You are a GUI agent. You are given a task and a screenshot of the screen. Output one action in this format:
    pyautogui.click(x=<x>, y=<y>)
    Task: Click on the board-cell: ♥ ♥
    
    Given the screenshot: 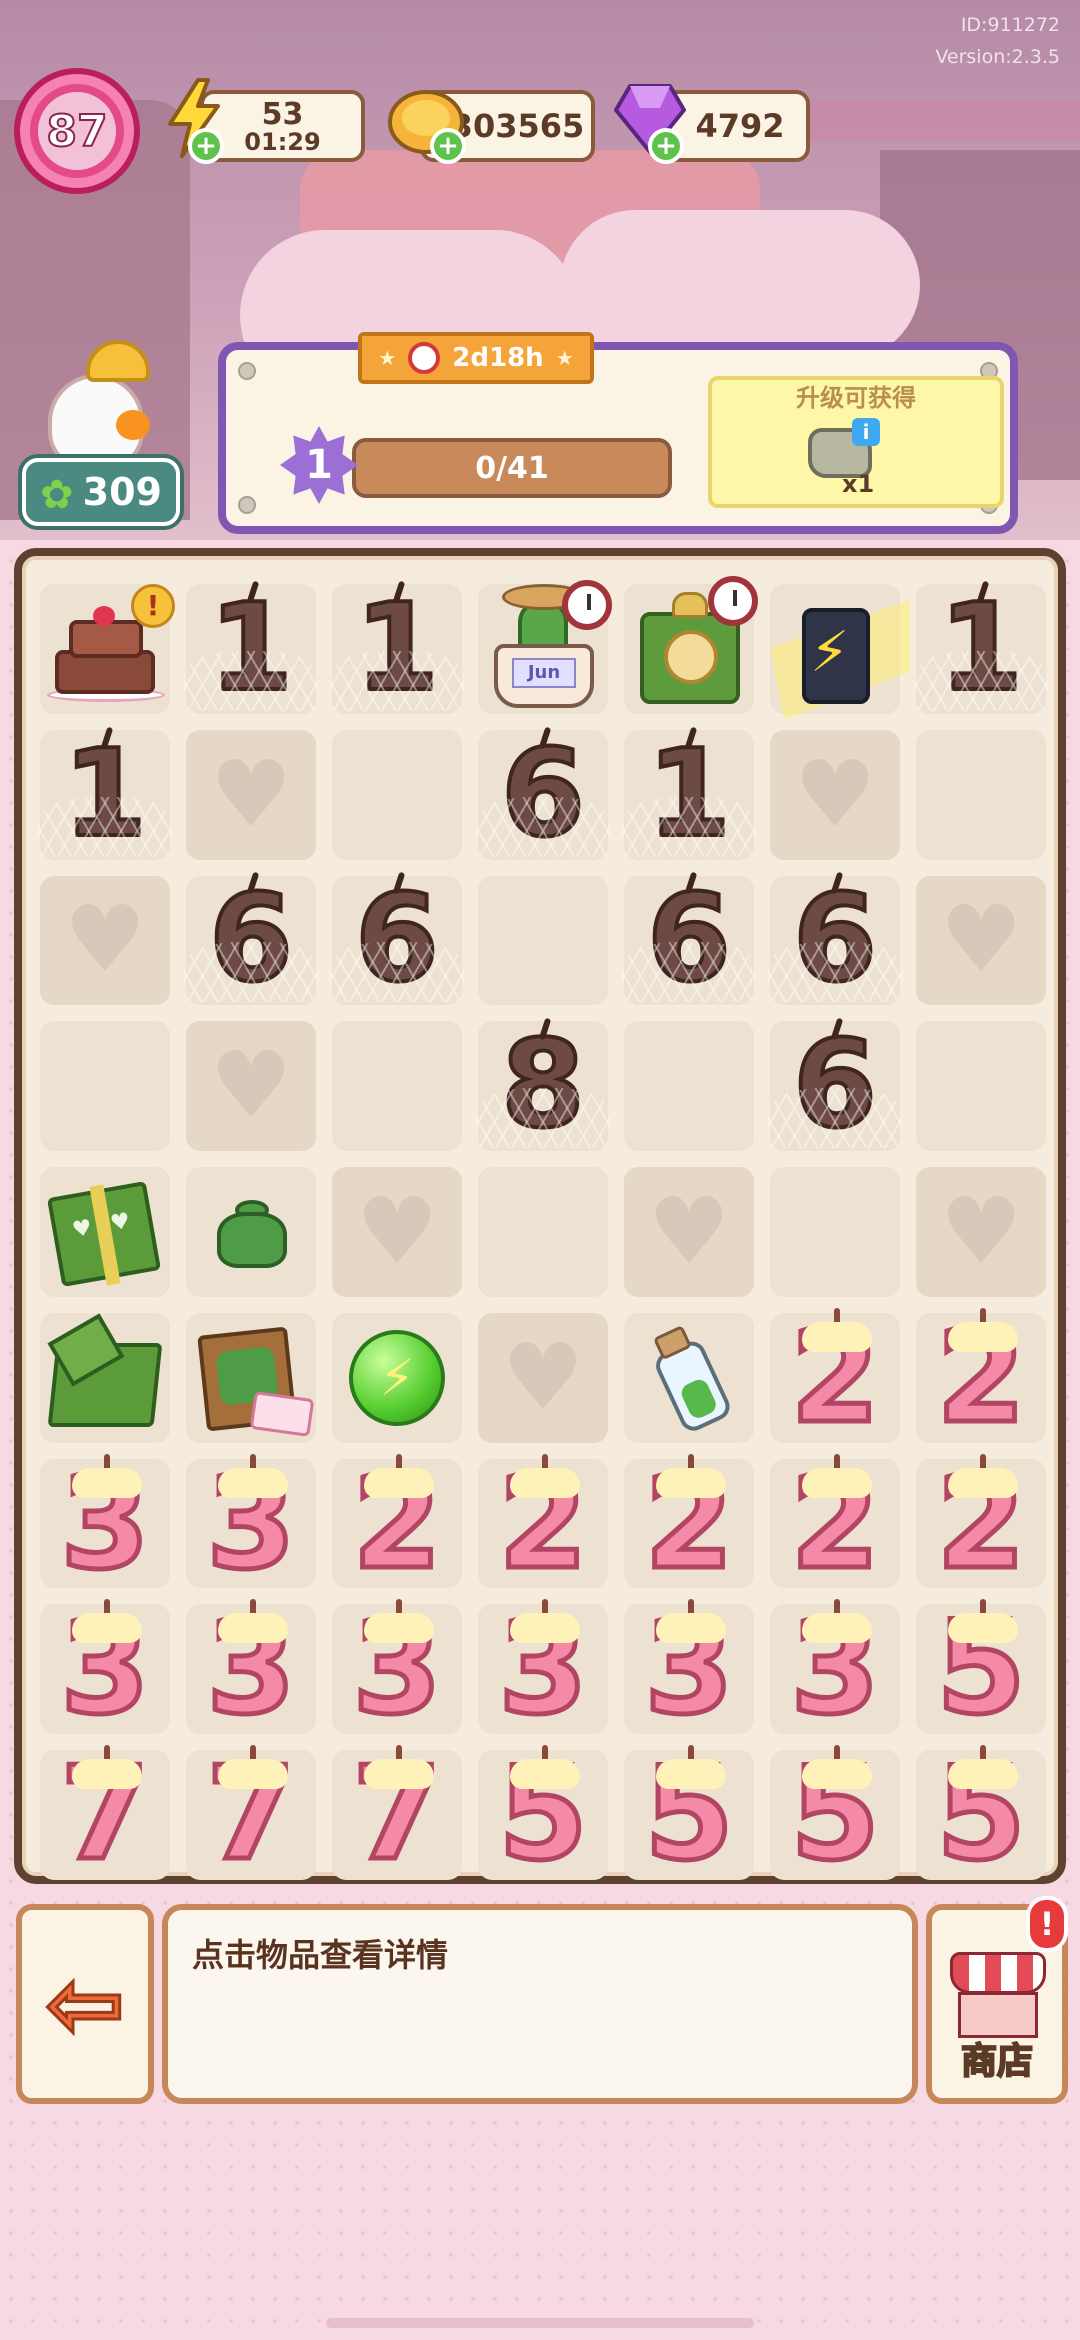 What is the action you would take?
    pyautogui.click(x=105, y=1232)
    